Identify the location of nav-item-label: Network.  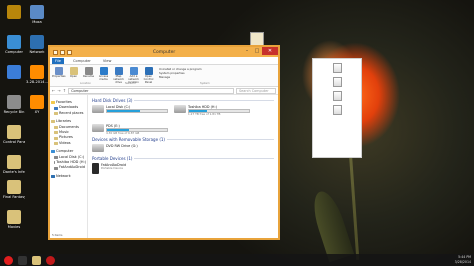
(63, 175).